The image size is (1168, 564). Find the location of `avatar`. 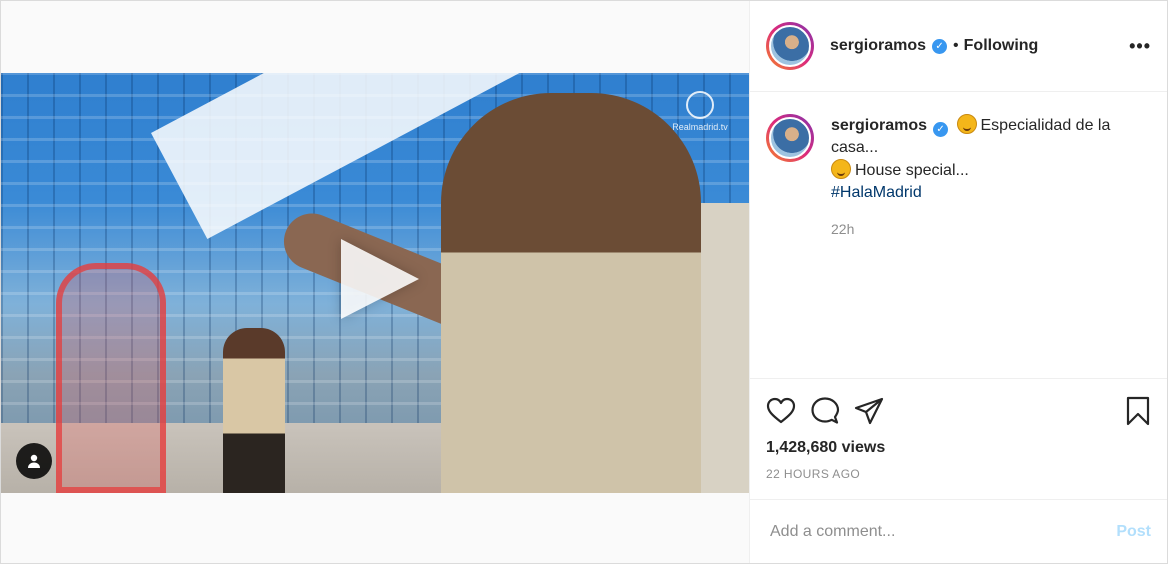

avatar is located at coordinates (790, 46).